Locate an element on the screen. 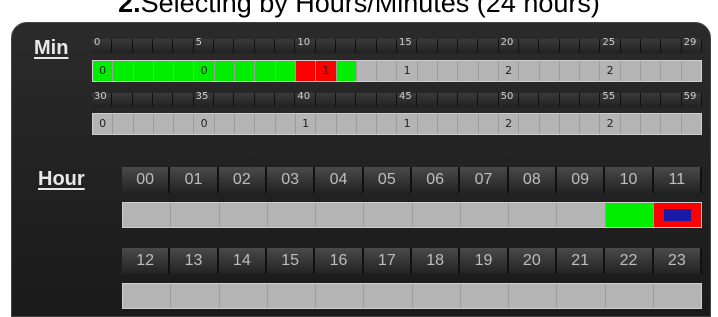  min-strip-row-1: 0 0 1 1 2 2 is located at coordinates (397, 71).